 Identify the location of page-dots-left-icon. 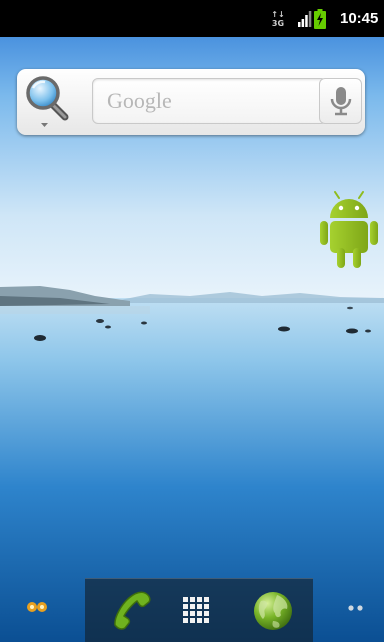
(37, 607).